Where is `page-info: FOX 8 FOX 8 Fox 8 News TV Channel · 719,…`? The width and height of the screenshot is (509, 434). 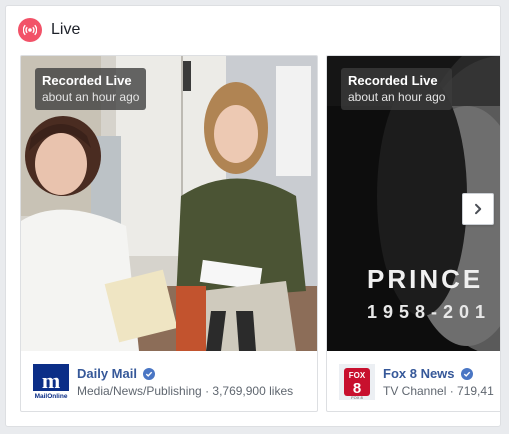
page-info: FOX 8 FOX 8 Fox 8 News TV Channel · 719,… is located at coordinates (413, 381).